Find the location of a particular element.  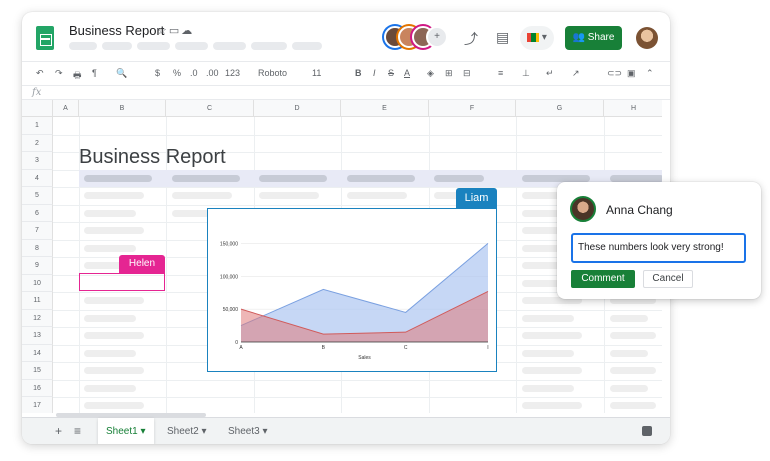

folder-move-icon: ▭ is located at coordinates (175, 31).